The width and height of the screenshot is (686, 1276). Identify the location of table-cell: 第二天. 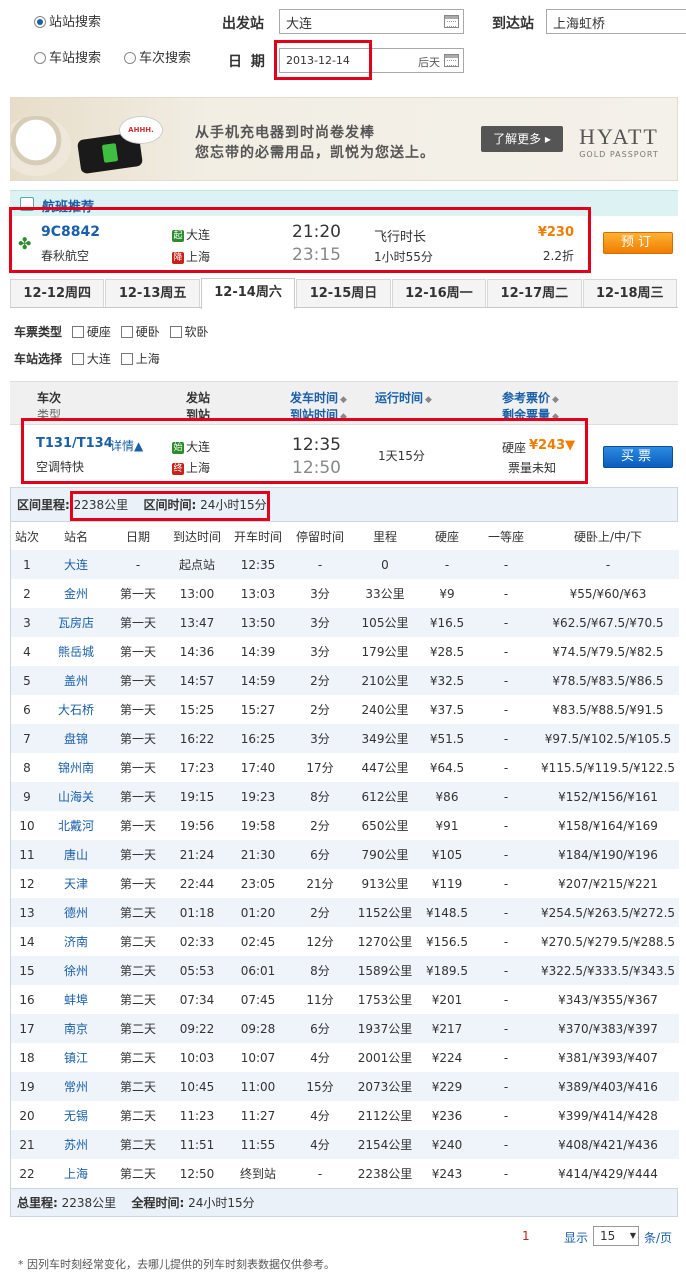
(138, 1173).